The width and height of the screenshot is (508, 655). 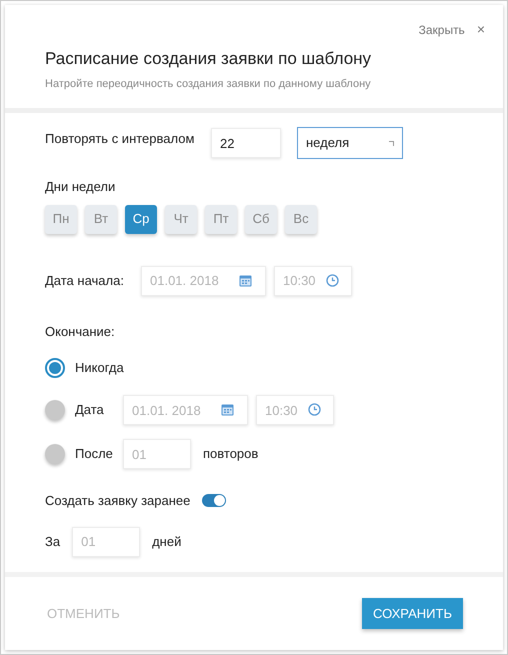 I want to click on dialog-subtitle: Натройте переодичность создания заявки по данному шаблону, so click(x=208, y=84).